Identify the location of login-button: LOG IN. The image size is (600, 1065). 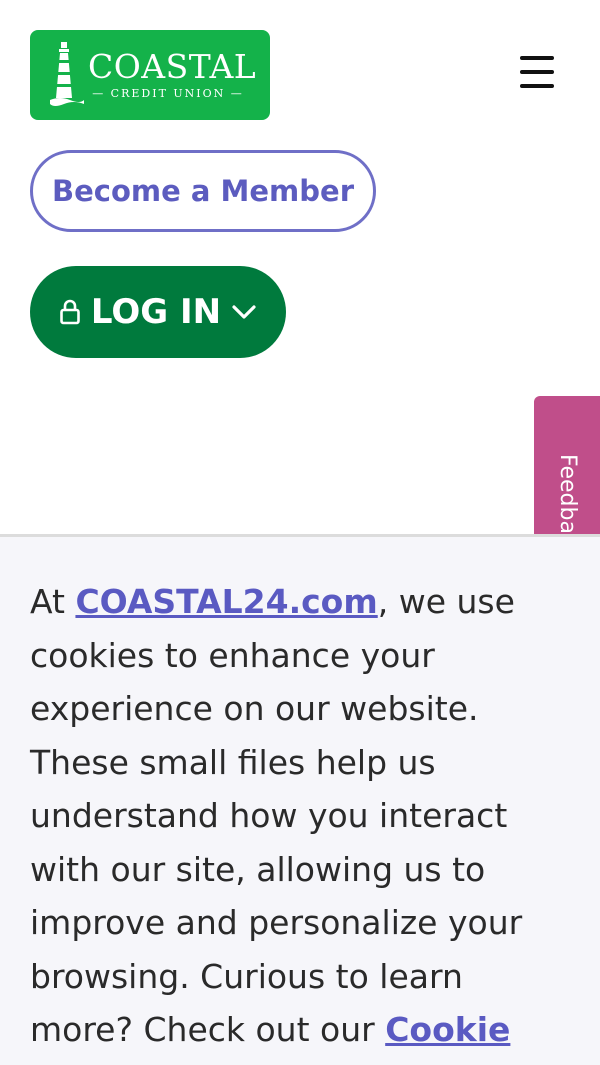
(158, 312).